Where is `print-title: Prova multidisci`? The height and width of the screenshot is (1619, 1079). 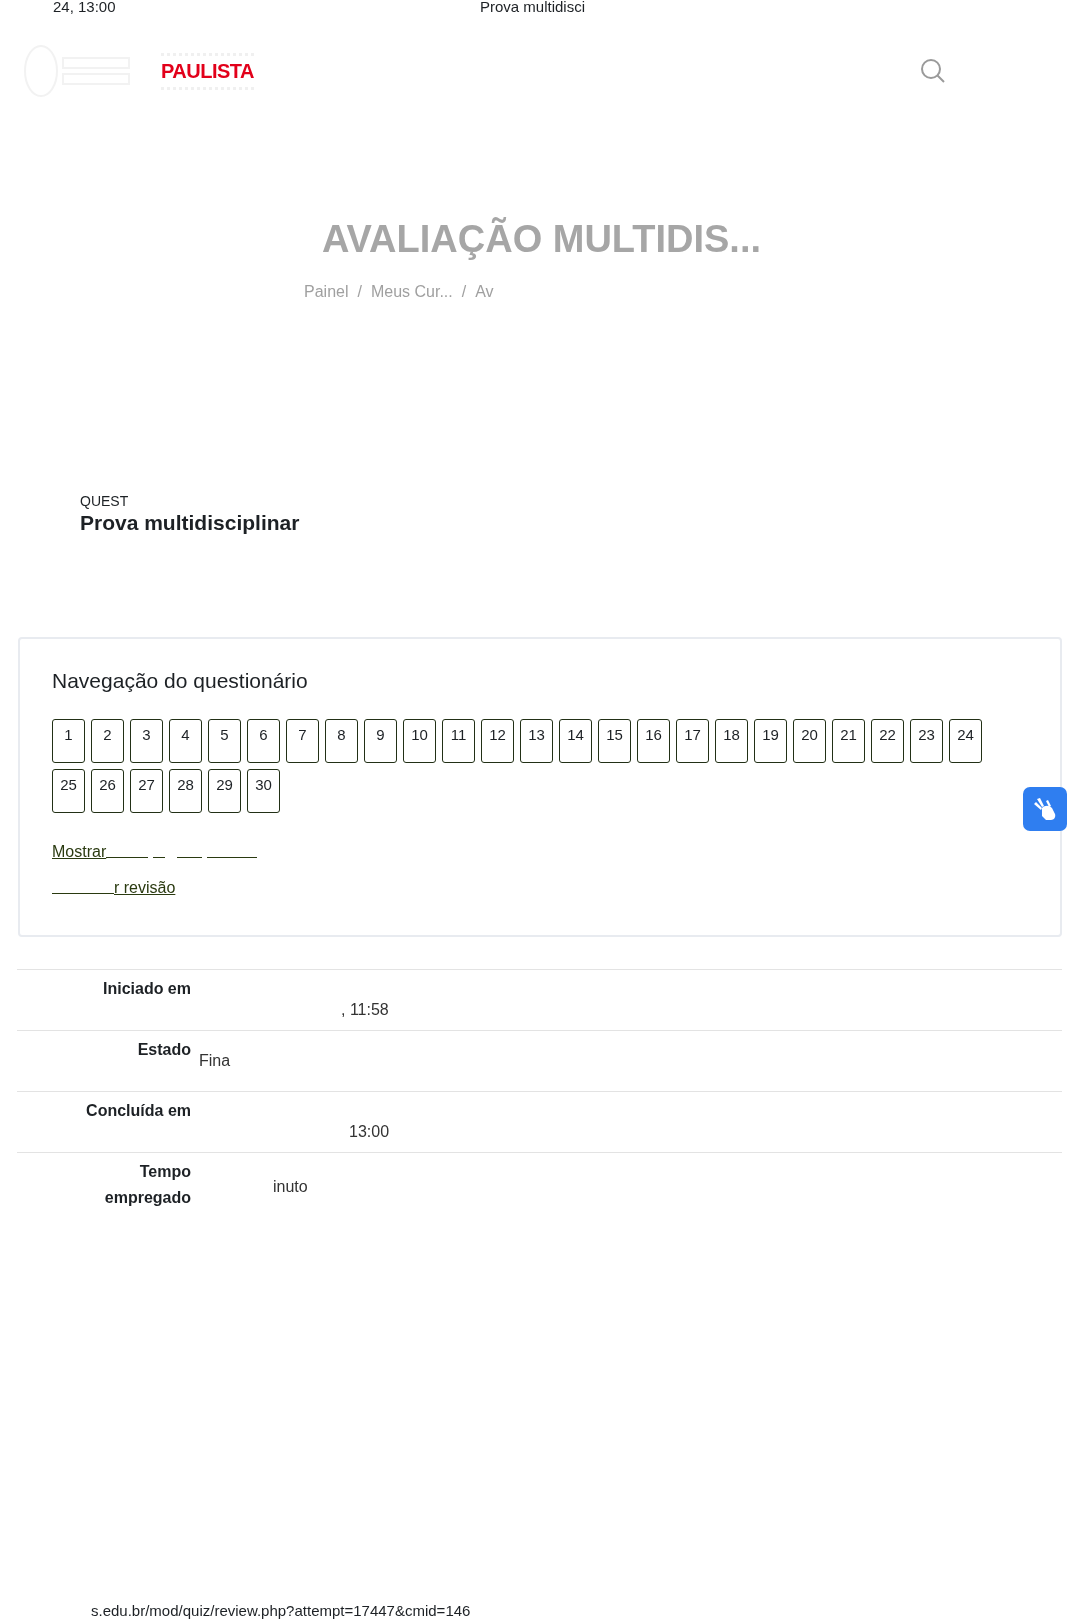 print-title: Prova multidisci is located at coordinates (533, 7).